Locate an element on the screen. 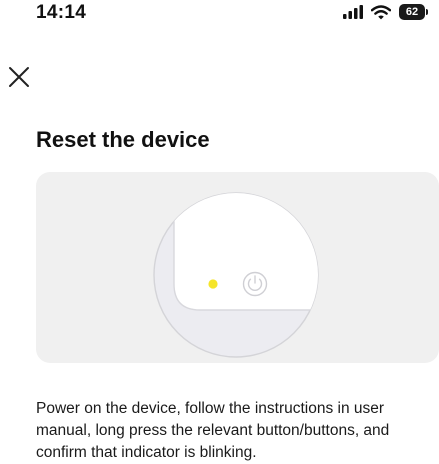 This screenshot has width=439, height=464. indicator-light is located at coordinates (213, 284).